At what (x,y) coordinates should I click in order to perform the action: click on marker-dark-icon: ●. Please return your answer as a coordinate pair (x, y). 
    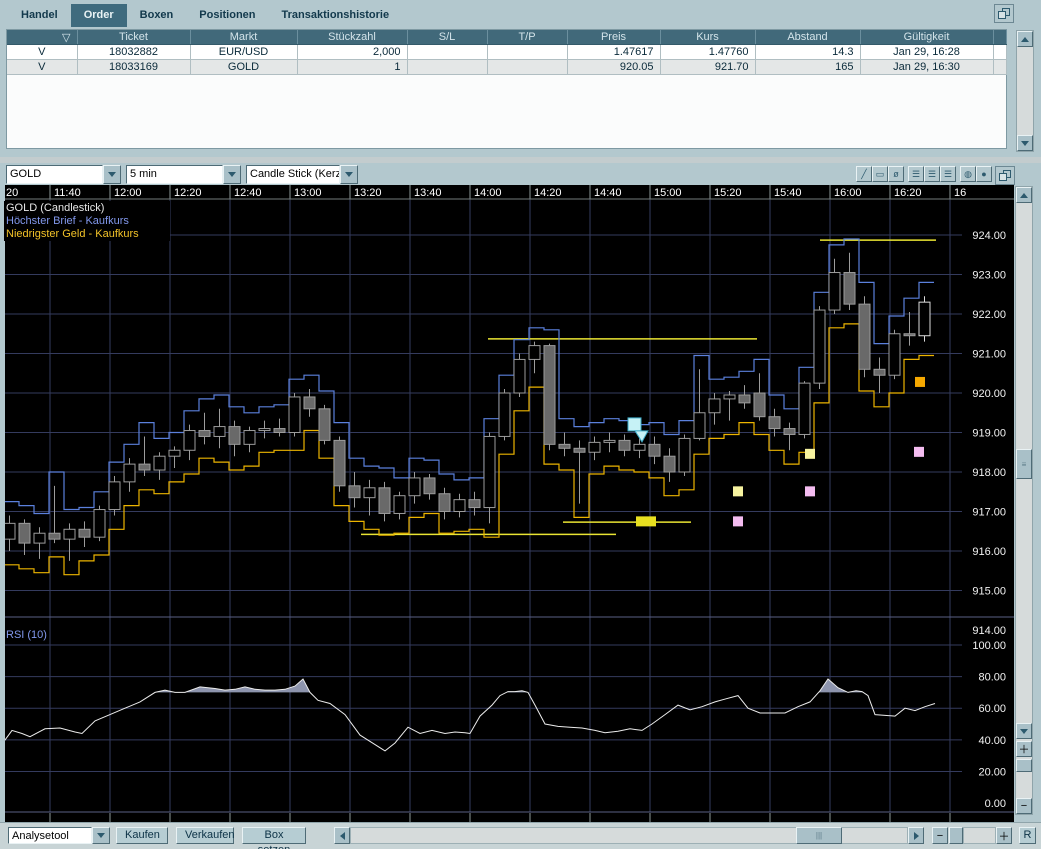
    Looking at the image, I should click on (984, 174).